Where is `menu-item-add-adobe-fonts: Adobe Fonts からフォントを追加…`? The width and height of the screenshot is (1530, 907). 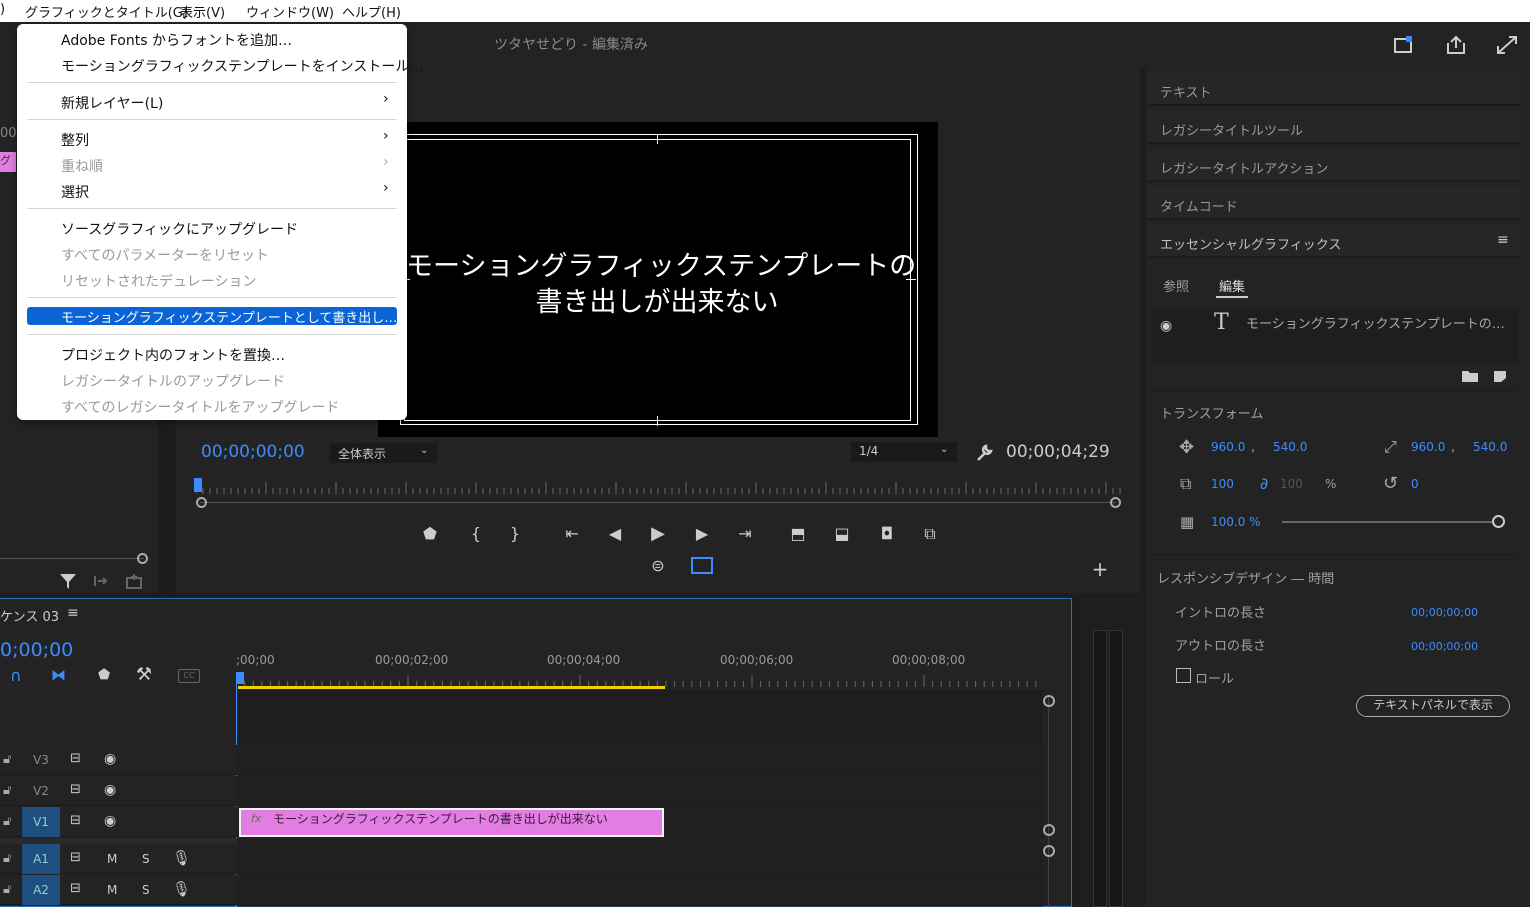 menu-item-add-adobe-fonts: Adobe Fonts からフォントを追加… is located at coordinates (176, 40).